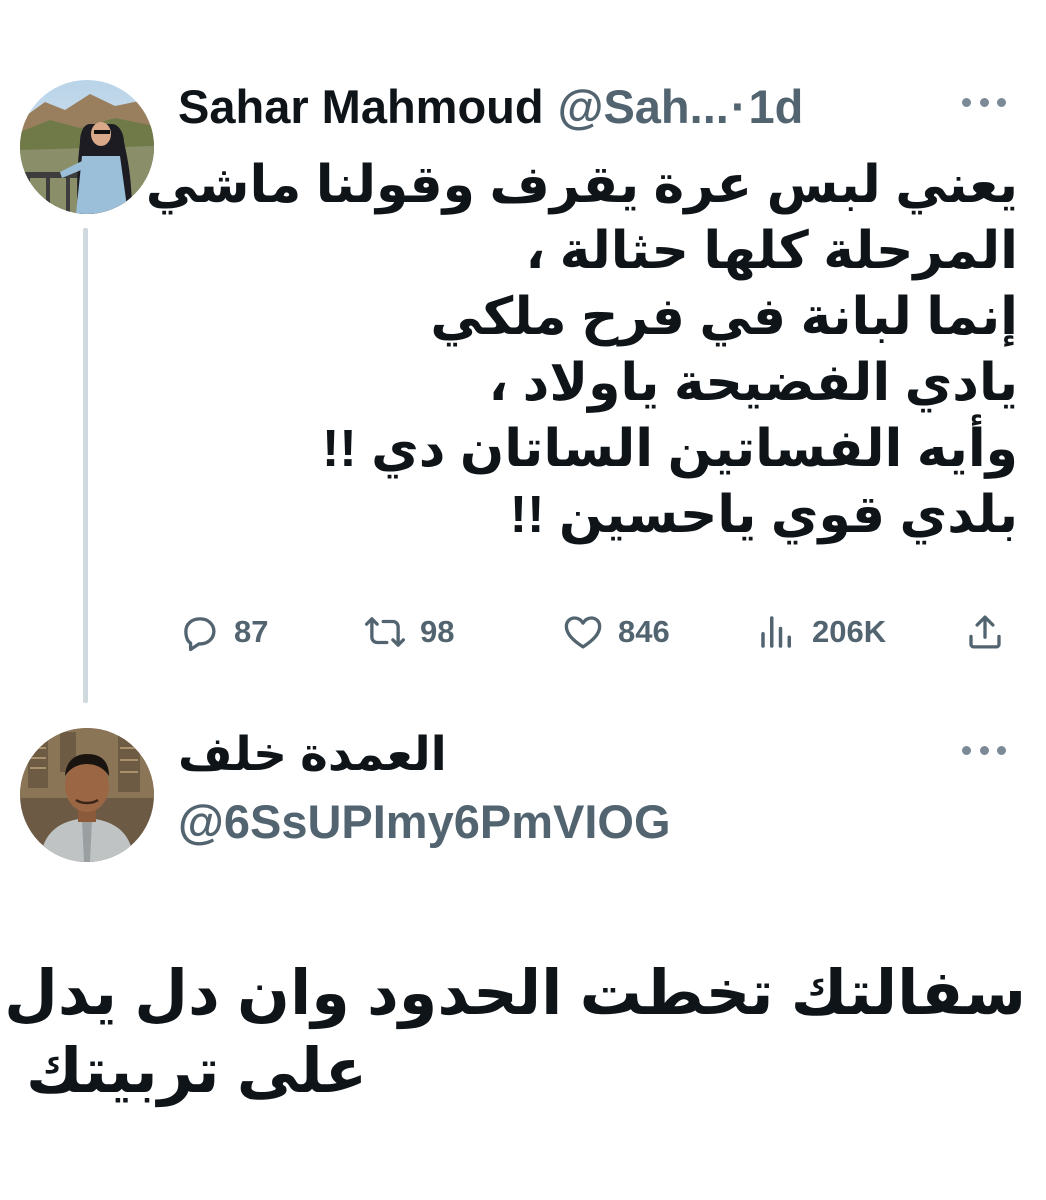 The image size is (1046, 1200). I want to click on views-bar-icon, so click(776, 632).